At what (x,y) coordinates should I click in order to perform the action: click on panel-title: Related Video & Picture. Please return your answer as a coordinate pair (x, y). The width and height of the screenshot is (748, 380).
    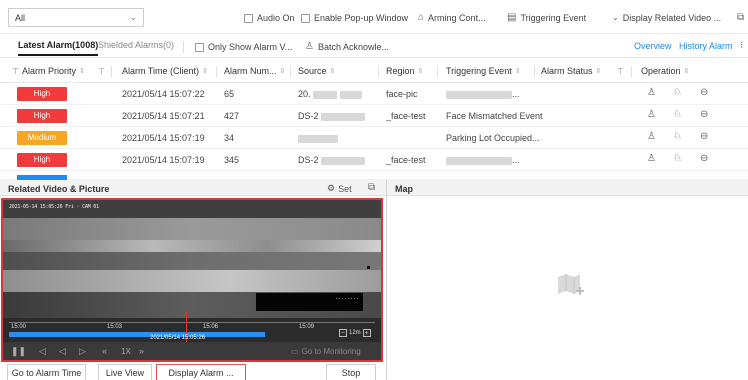
    Looking at the image, I should click on (59, 189).